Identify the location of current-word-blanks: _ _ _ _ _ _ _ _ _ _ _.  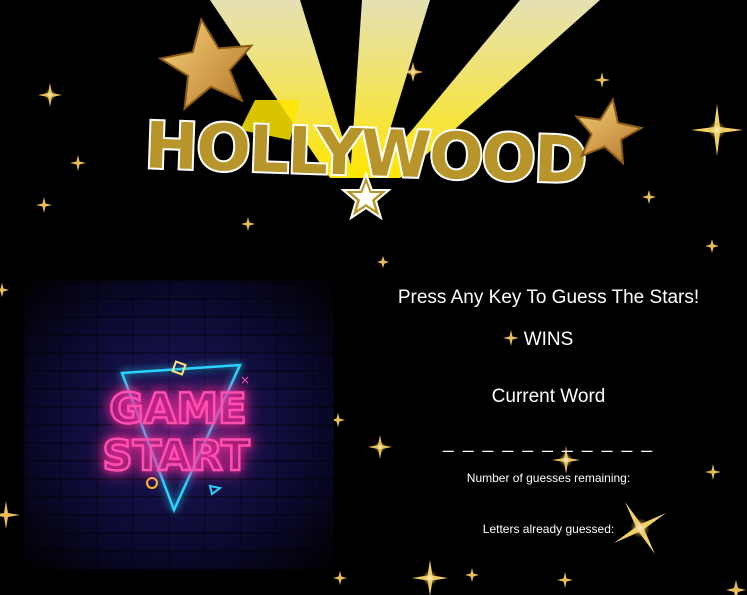
(548, 442).